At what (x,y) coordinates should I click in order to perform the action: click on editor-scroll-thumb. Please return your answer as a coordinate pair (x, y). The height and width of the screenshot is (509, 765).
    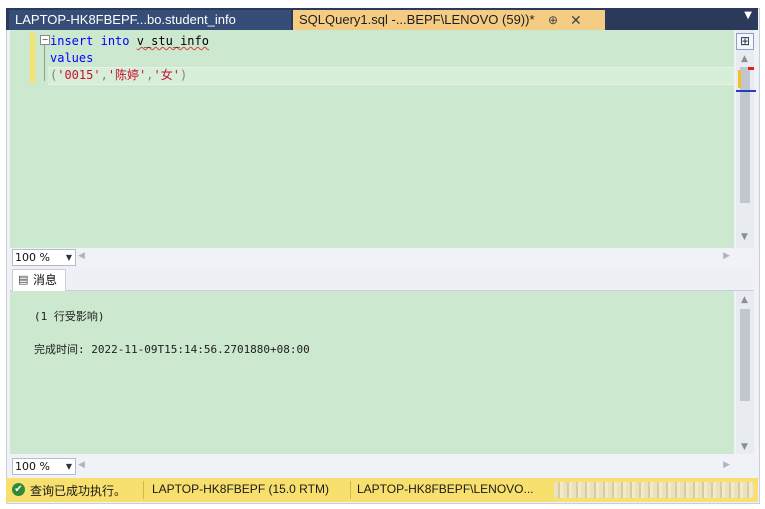
    Looking at the image, I should click on (745, 135).